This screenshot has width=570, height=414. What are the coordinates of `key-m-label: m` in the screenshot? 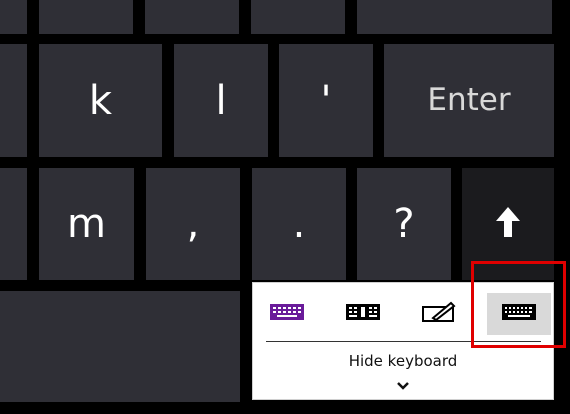 It's located at (86, 224).